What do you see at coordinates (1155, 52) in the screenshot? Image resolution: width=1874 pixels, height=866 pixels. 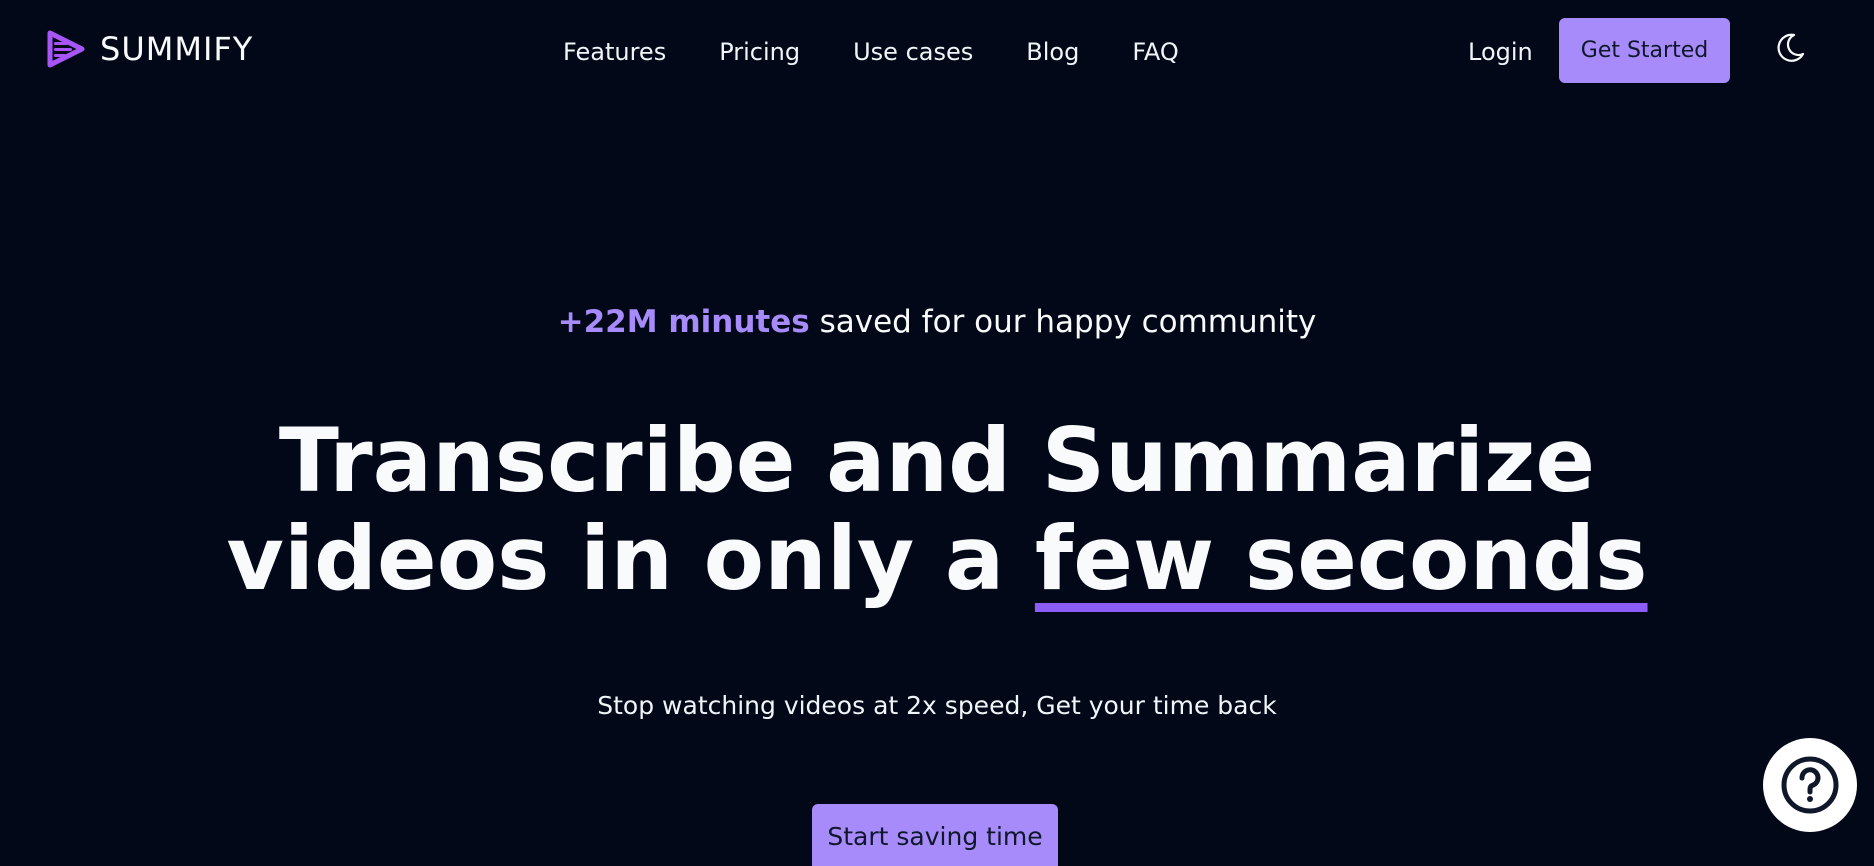 I see `nav-link-faq: FAQ` at bounding box center [1155, 52].